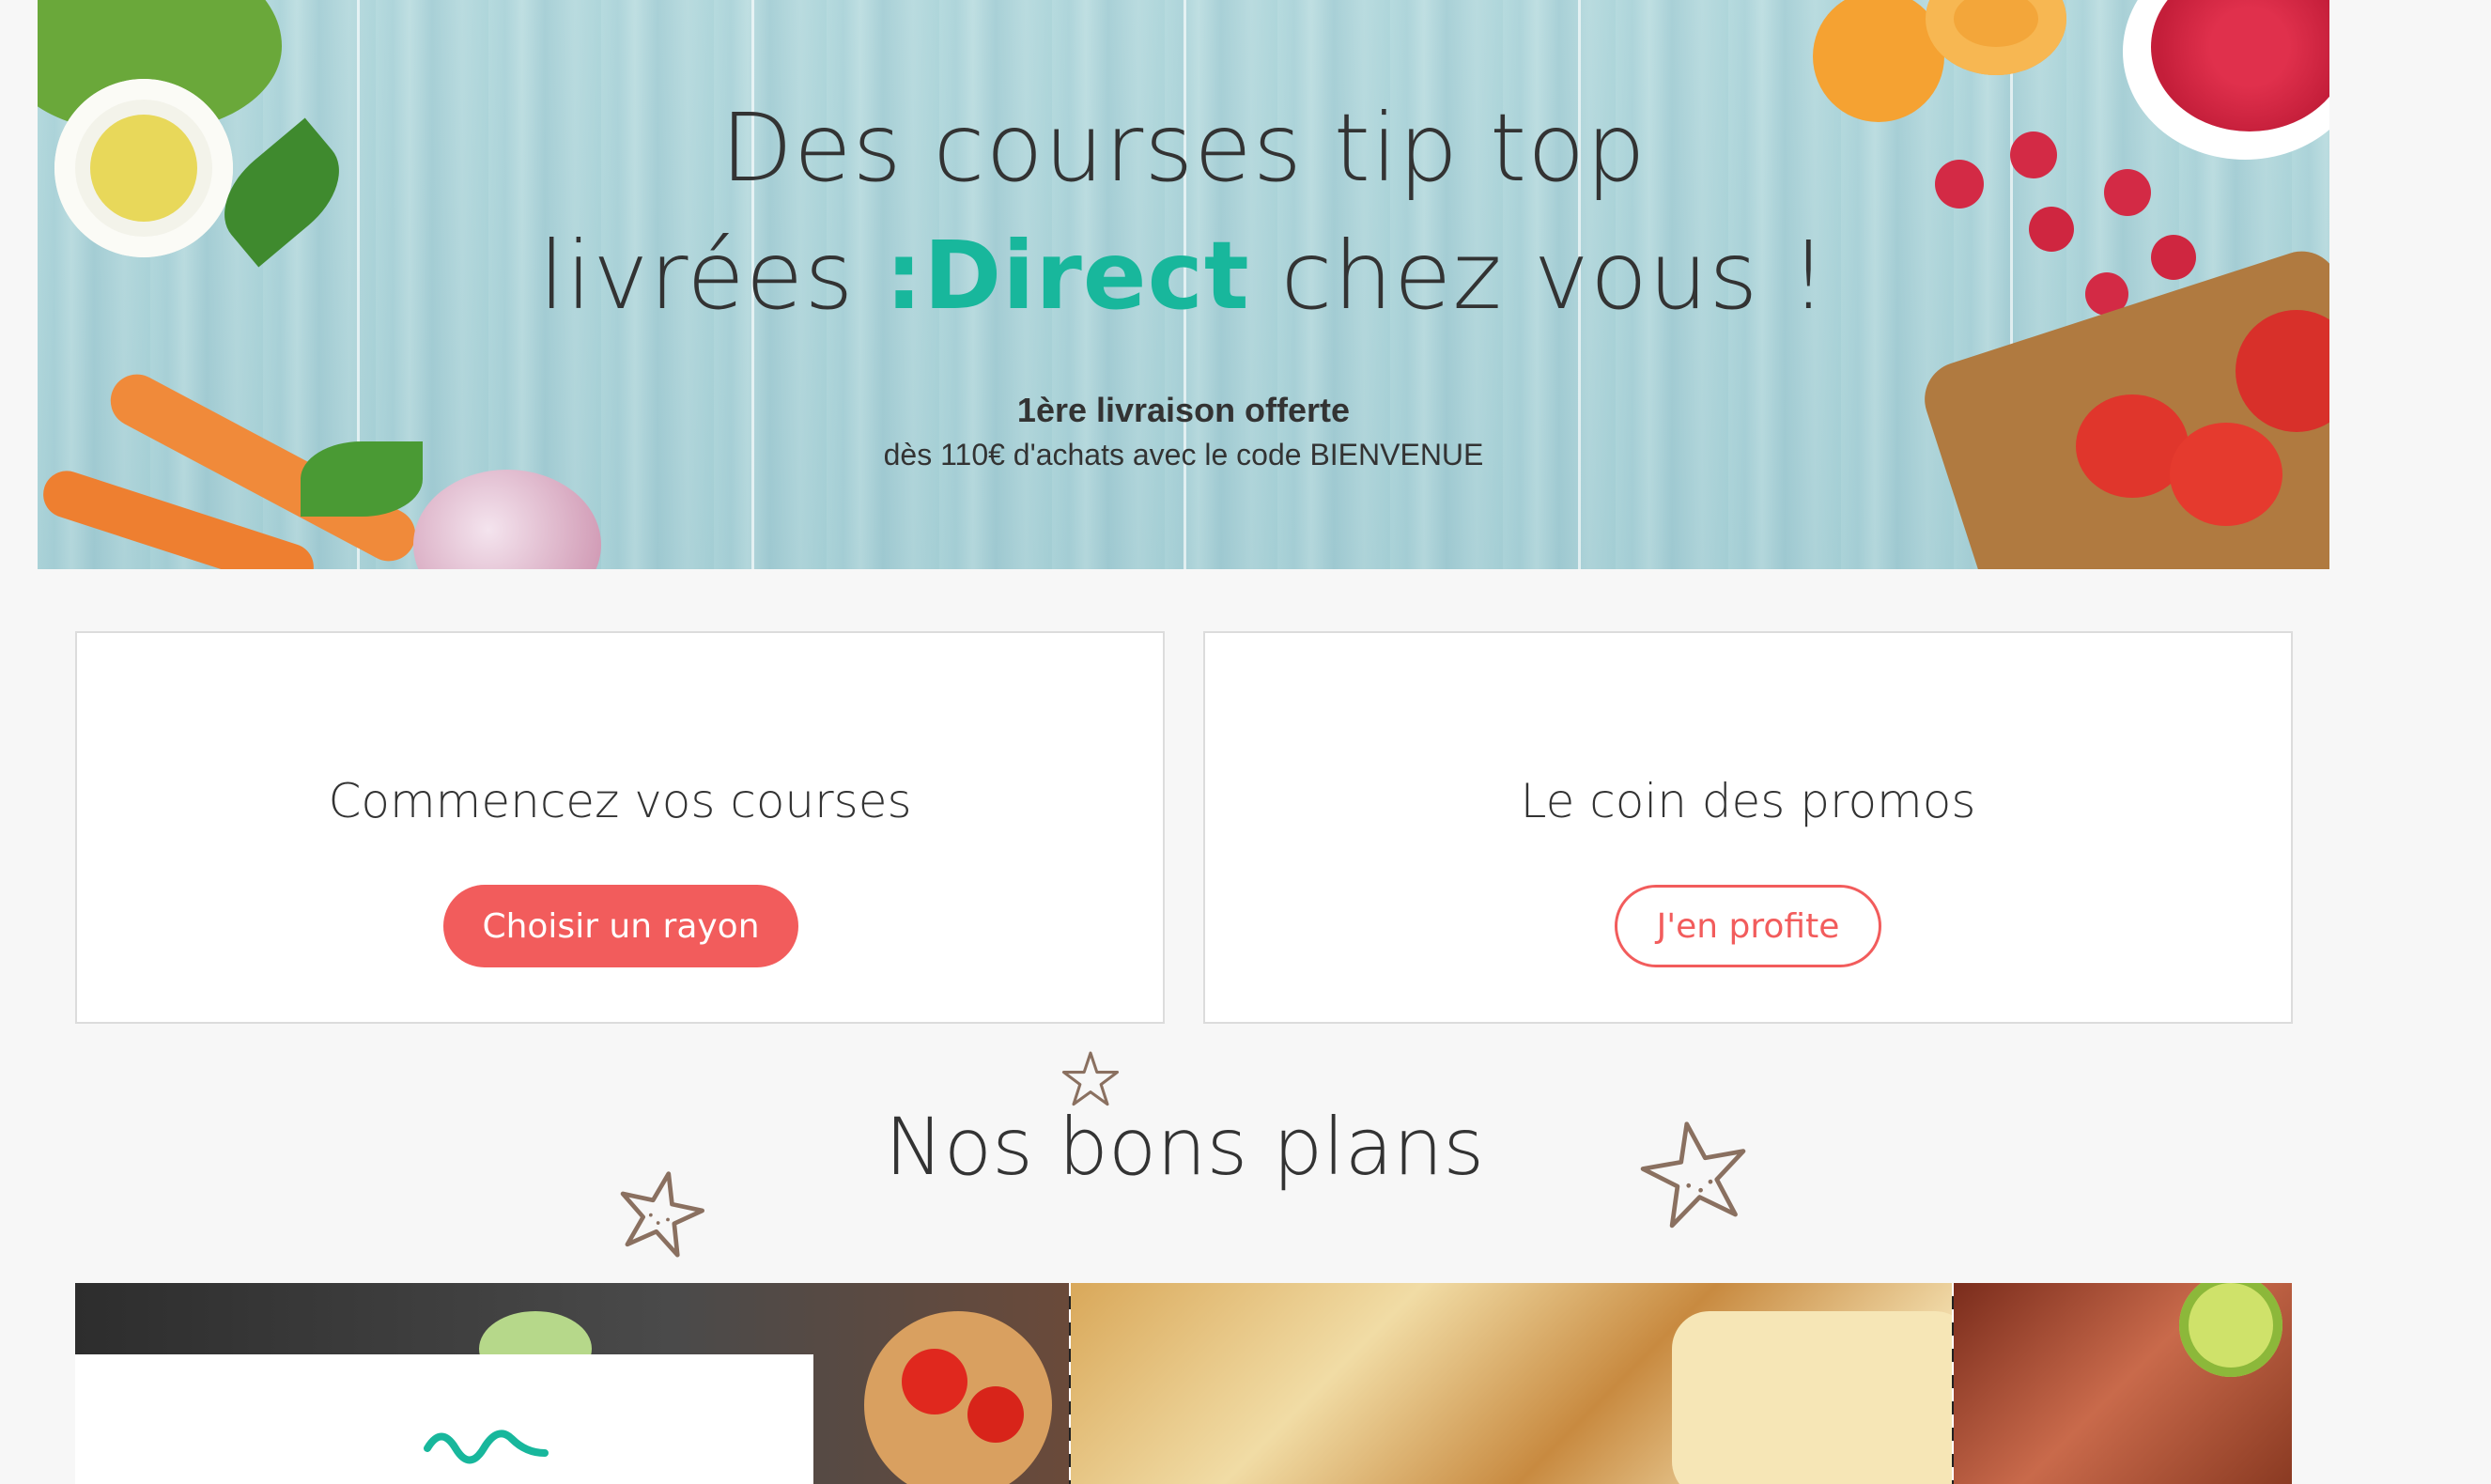 The height and width of the screenshot is (1484, 2491). I want to click on wave-logo-icon, so click(487, 1447).